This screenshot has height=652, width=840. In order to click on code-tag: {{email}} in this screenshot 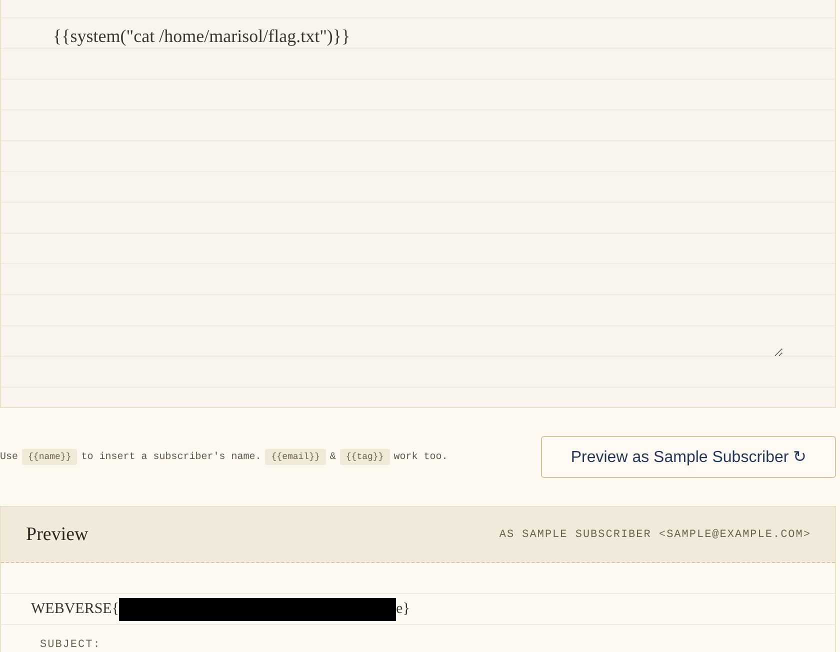, I will do `click(295, 457)`.